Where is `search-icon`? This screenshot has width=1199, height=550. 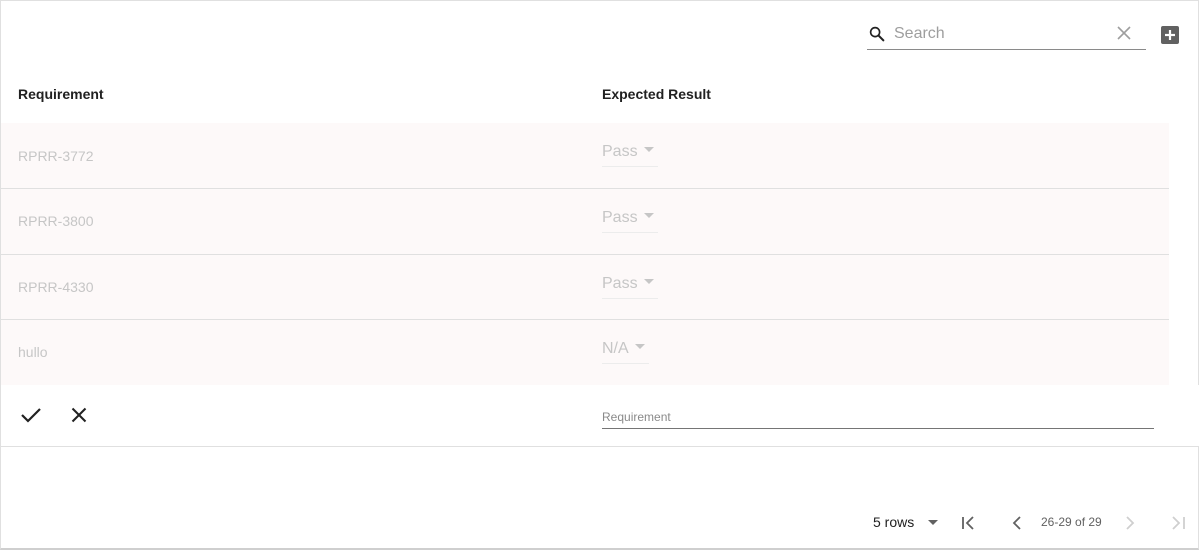
search-icon is located at coordinates (877, 34).